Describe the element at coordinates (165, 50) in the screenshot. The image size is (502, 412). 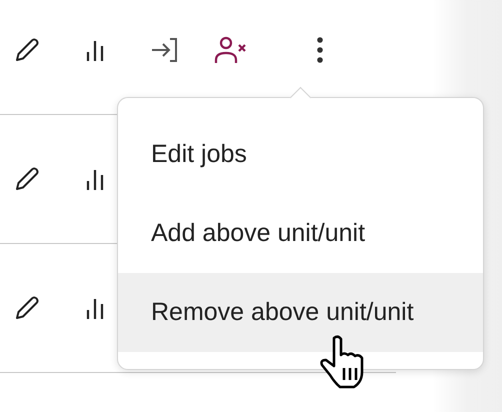
I see `arrow-into-bracket-icon` at that location.